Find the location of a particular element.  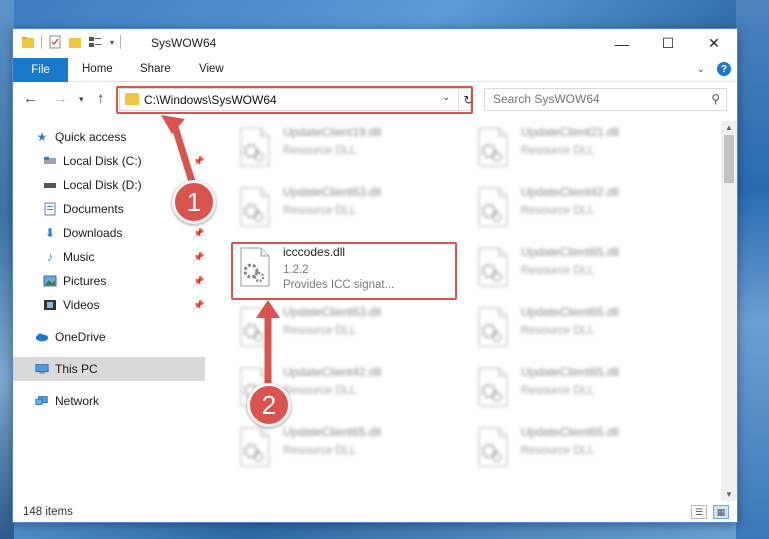

step-badge-1: 1 is located at coordinates (194, 202).